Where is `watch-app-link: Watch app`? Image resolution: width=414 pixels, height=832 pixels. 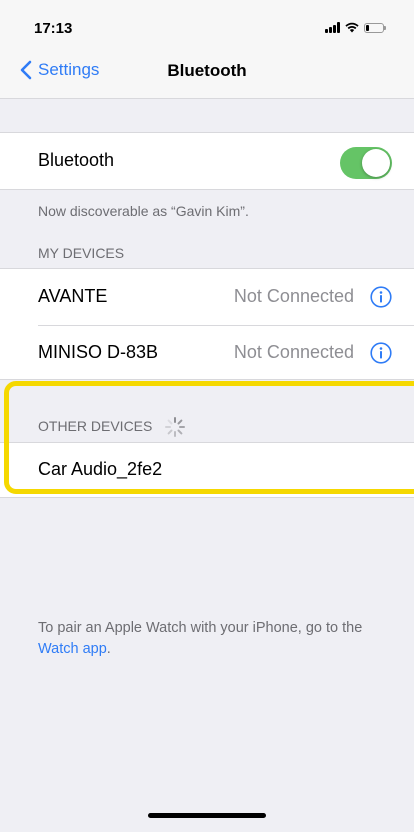 watch-app-link: Watch app is located at coordinates (72, 649).